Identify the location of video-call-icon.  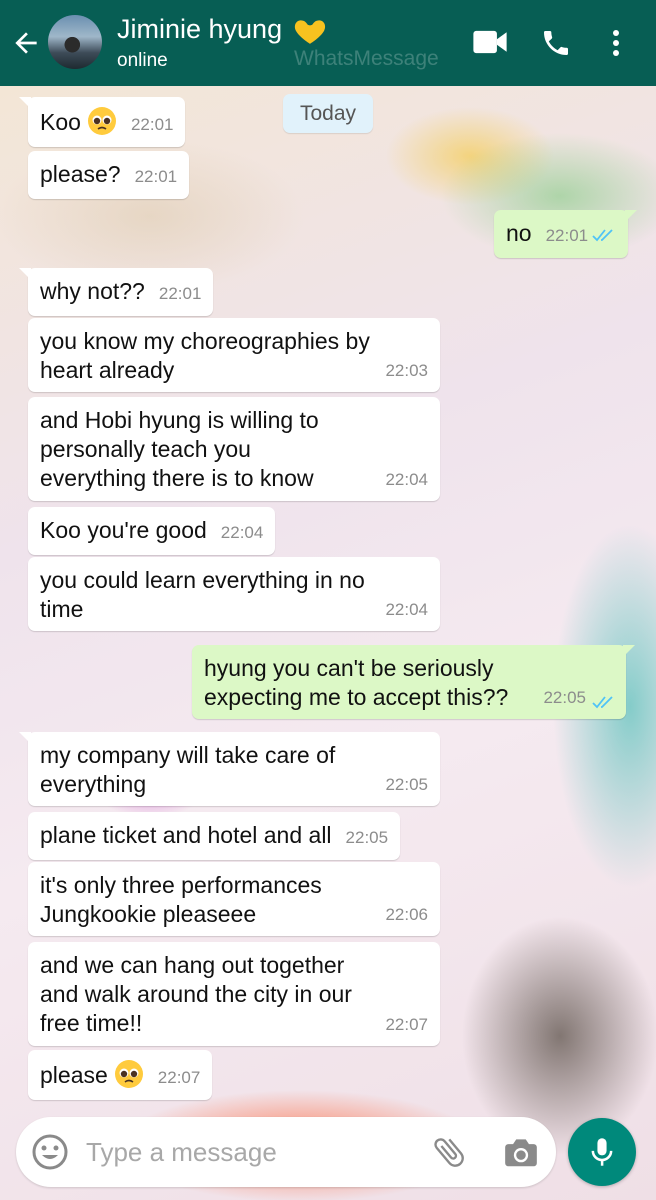
(490, 42).